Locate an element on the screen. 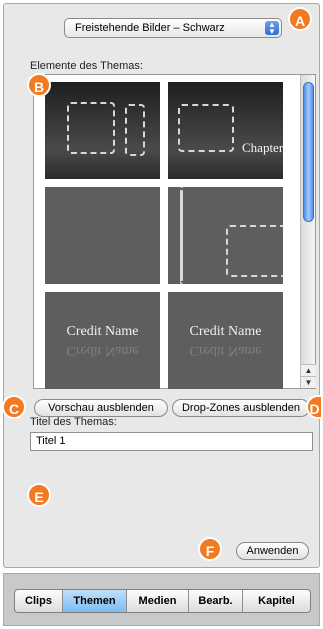  tab-bearb: Bearb. is located at coordinates (216, 601).